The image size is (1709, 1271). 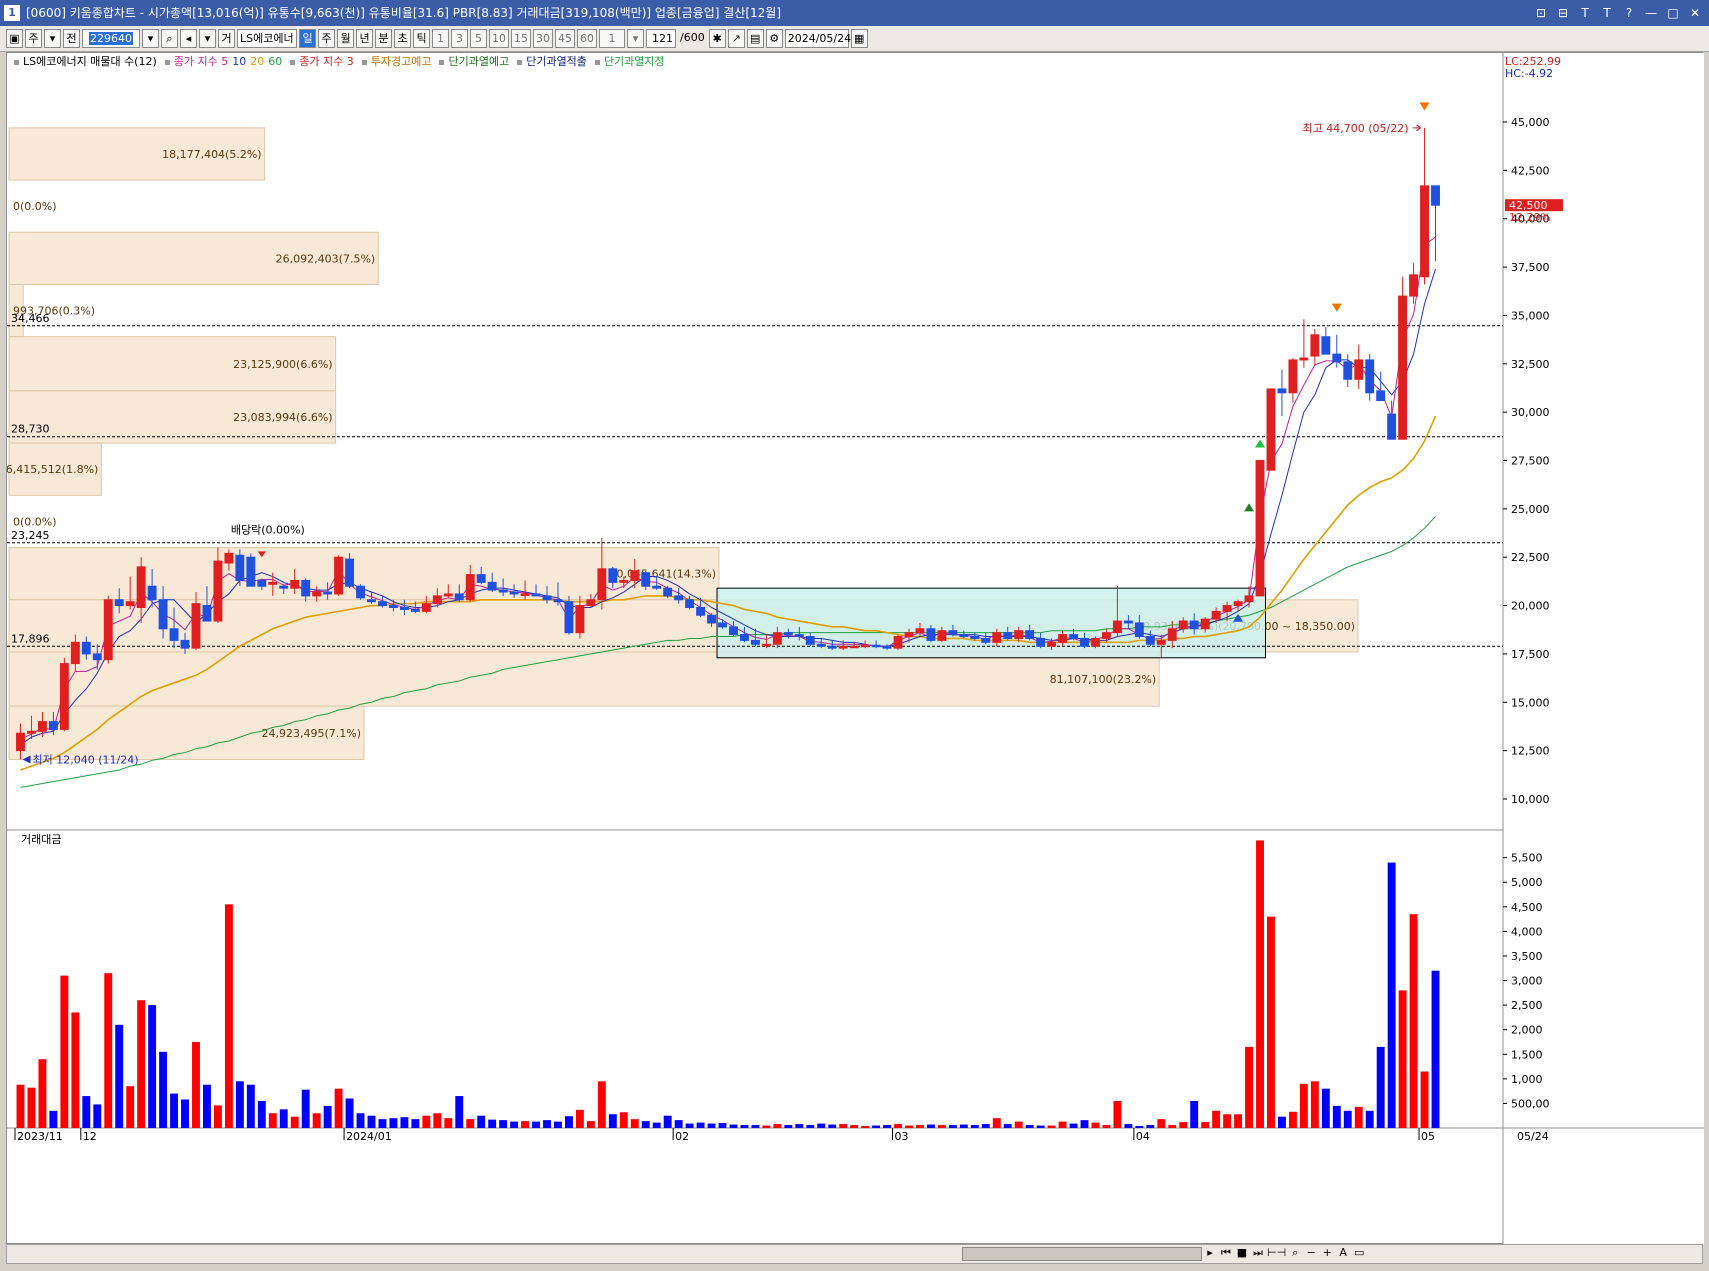 What do you see at coordinates (1343, 1253) in the screenshot?
I see `text-icon: A` at bounding box center [1343, 1253].